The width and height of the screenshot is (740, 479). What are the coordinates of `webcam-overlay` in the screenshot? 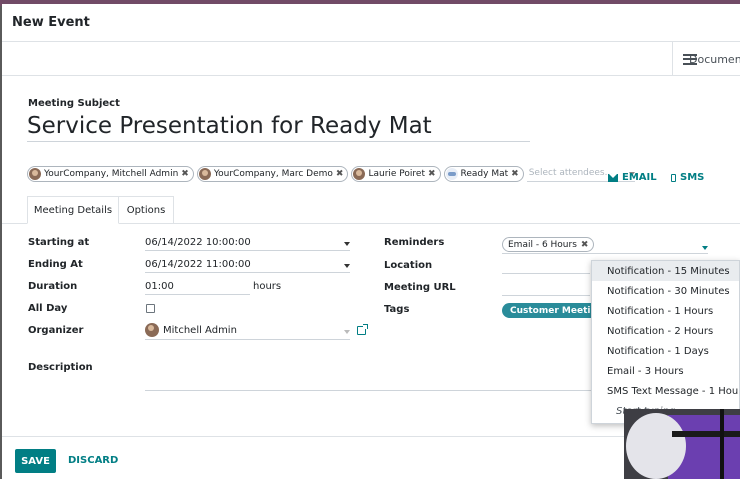 It's located at (682, 444).